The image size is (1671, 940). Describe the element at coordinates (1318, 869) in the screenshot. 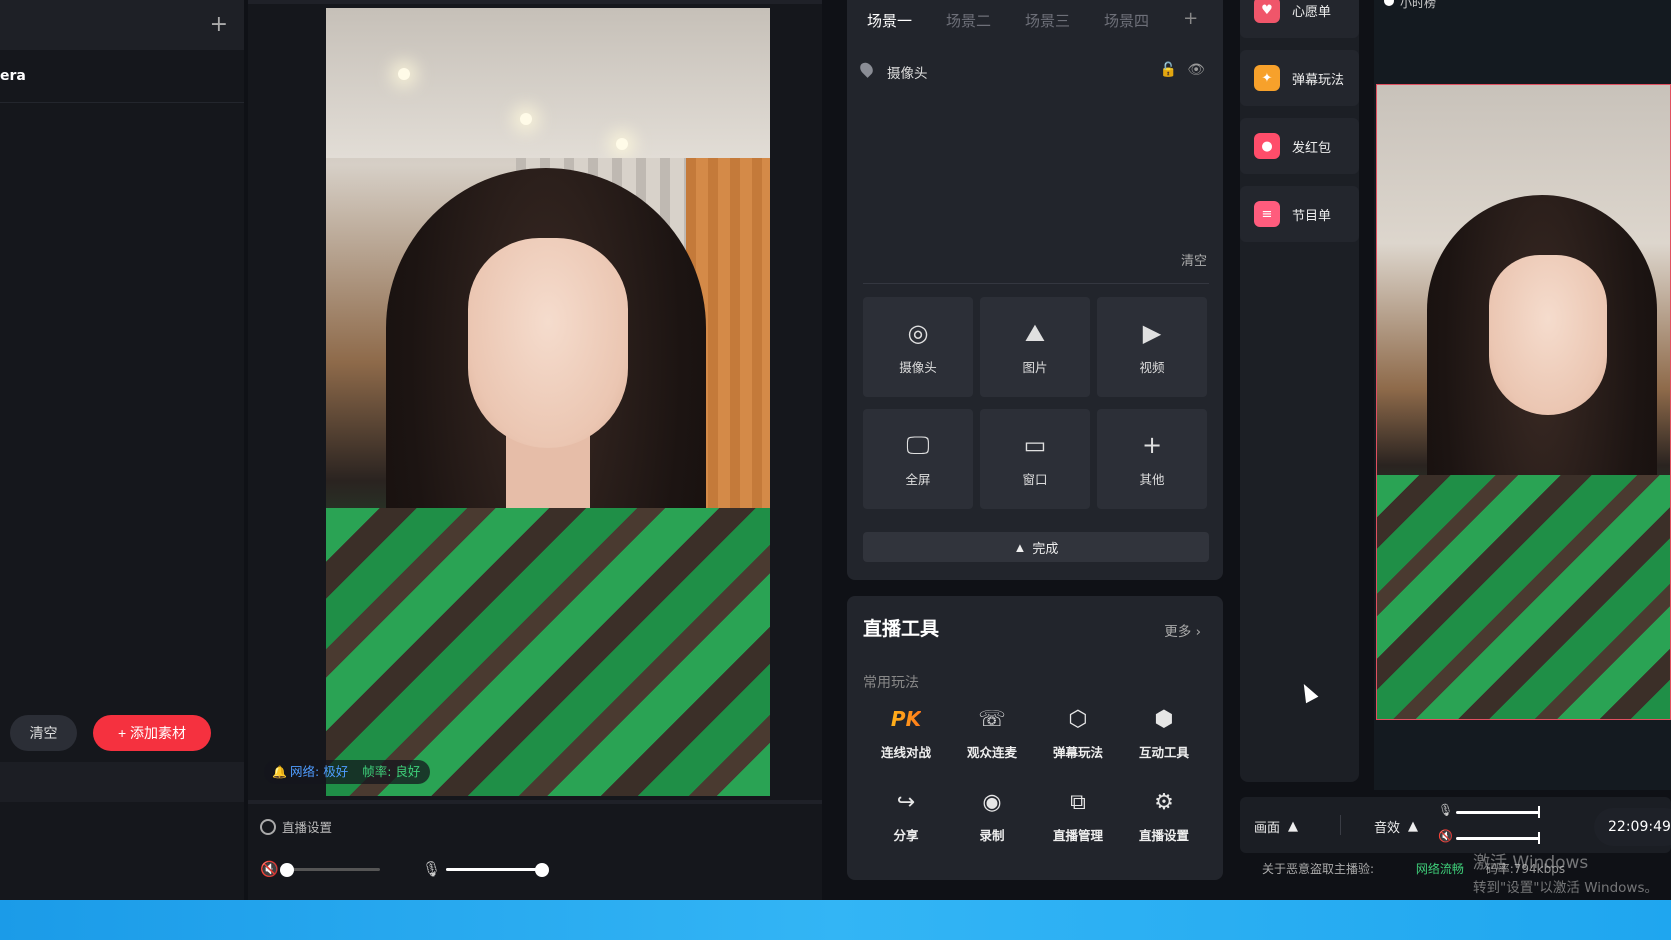

I see `status-notice: 关于恶意盗取主播验:` at that location.